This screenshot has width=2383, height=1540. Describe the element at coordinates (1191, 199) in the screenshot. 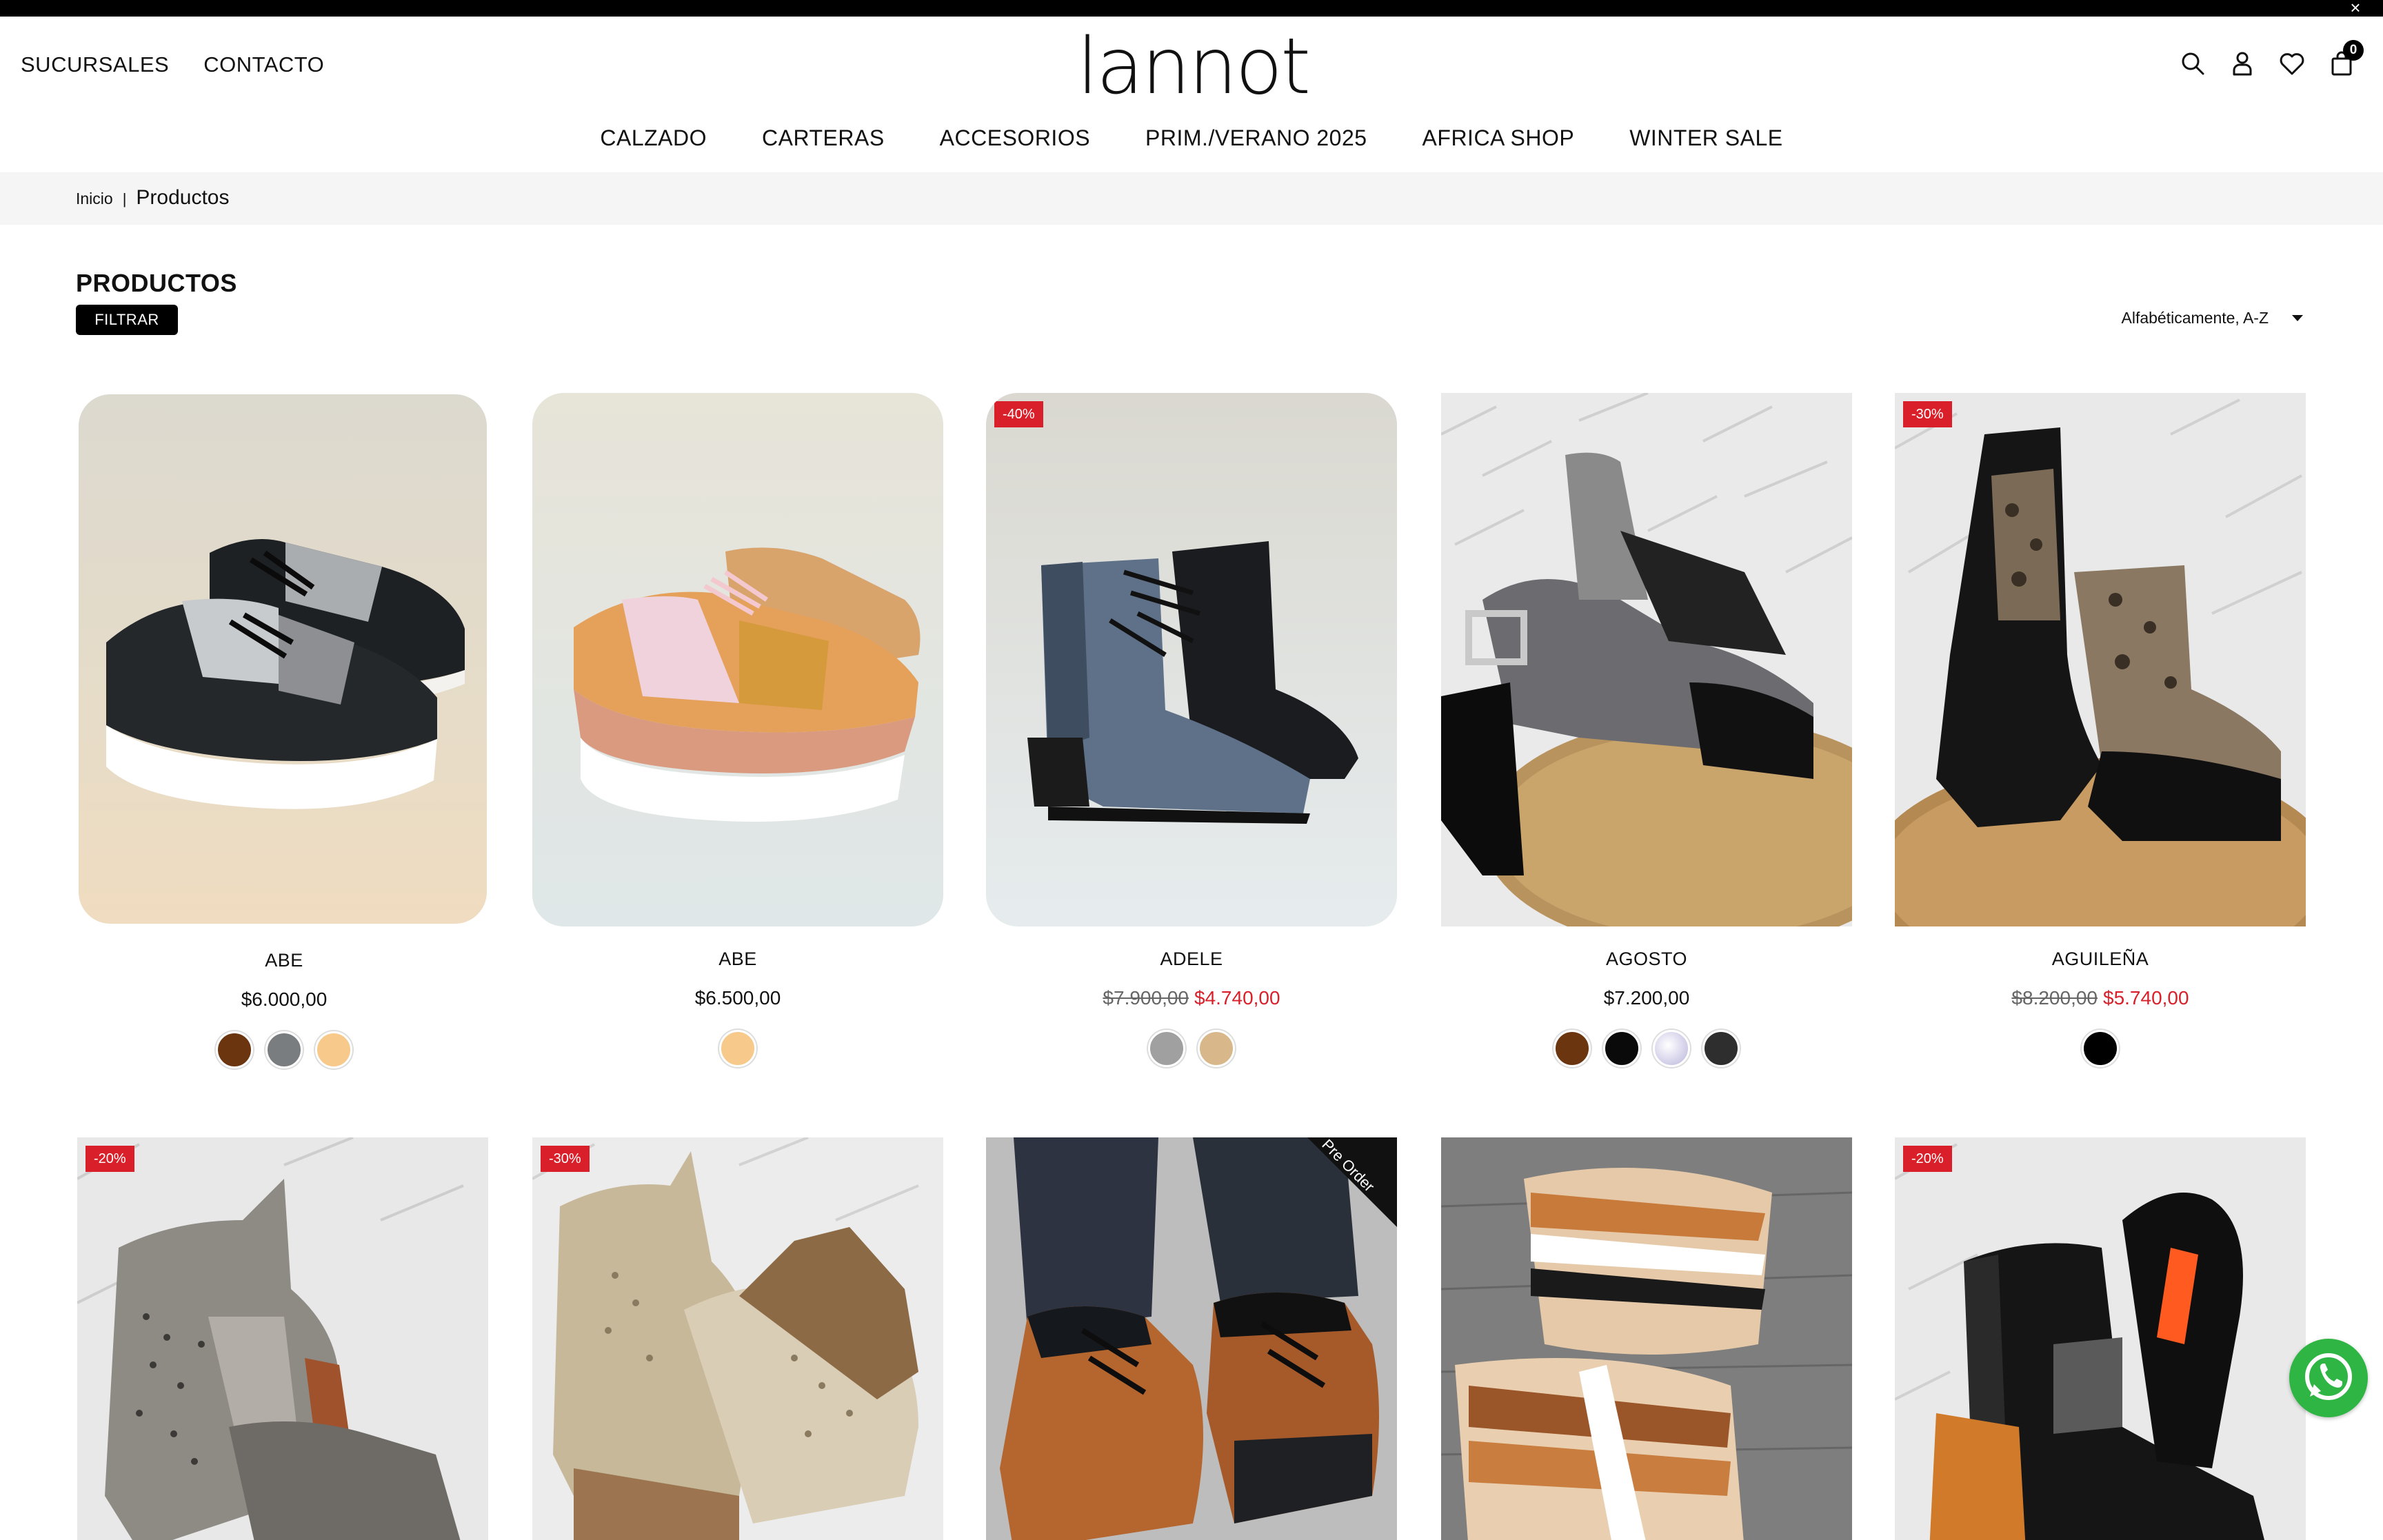

I see `breadcrumb: Inicio | Productos` at that location.